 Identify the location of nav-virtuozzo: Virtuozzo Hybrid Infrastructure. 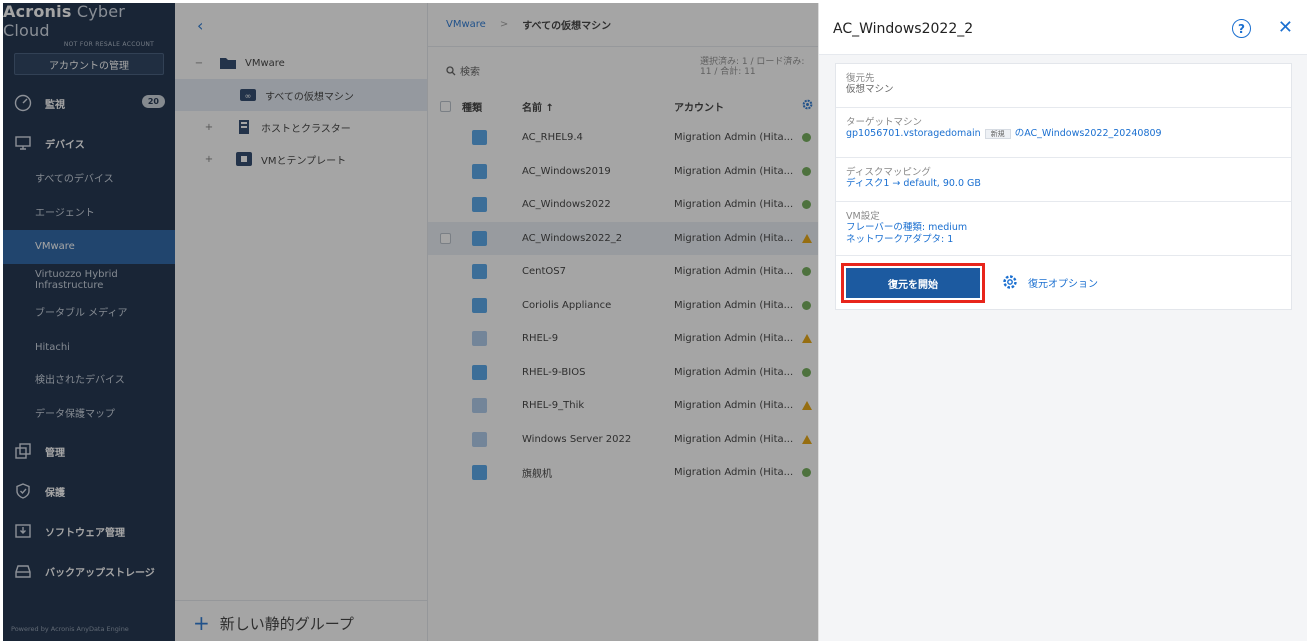
(68, 281).